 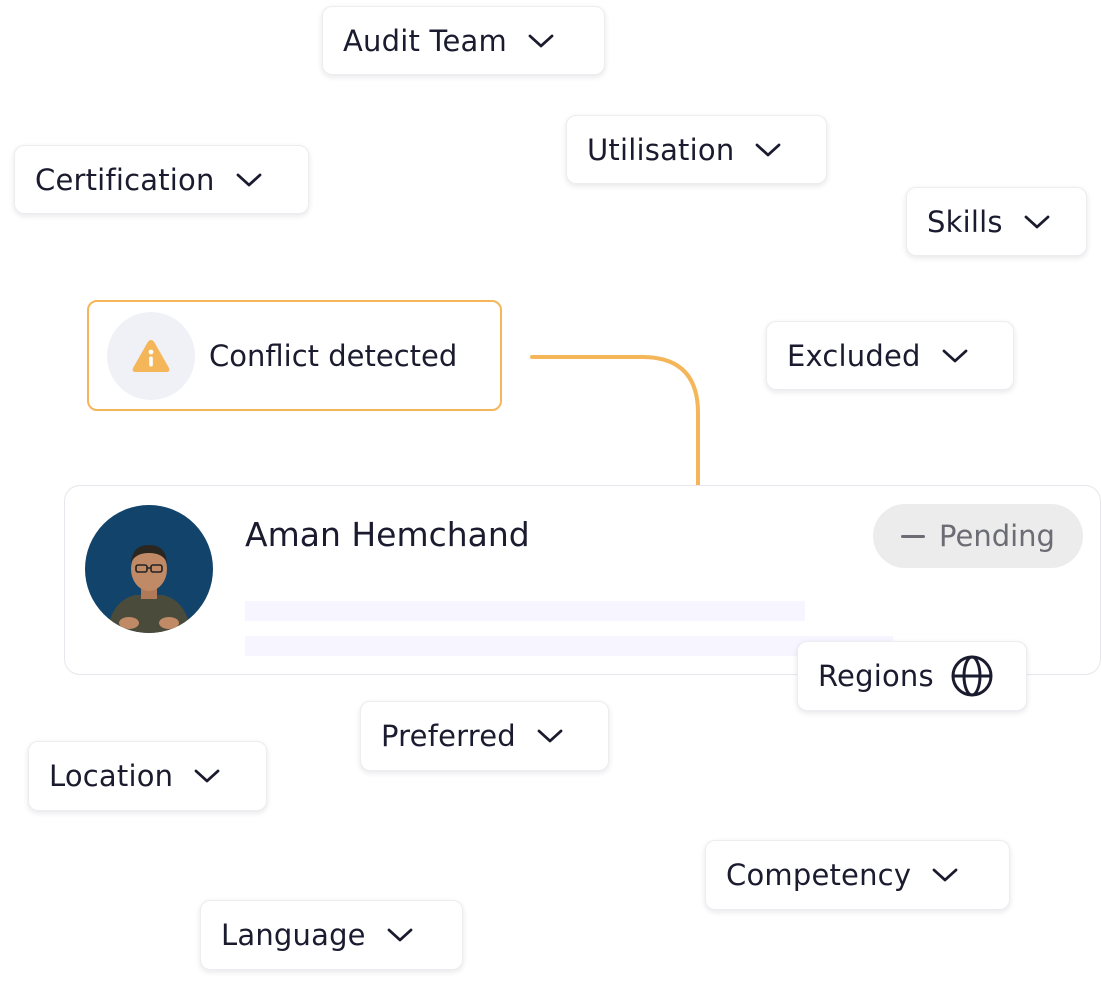 I want to click on status-badge: Pending, so click(x=978, y=536).